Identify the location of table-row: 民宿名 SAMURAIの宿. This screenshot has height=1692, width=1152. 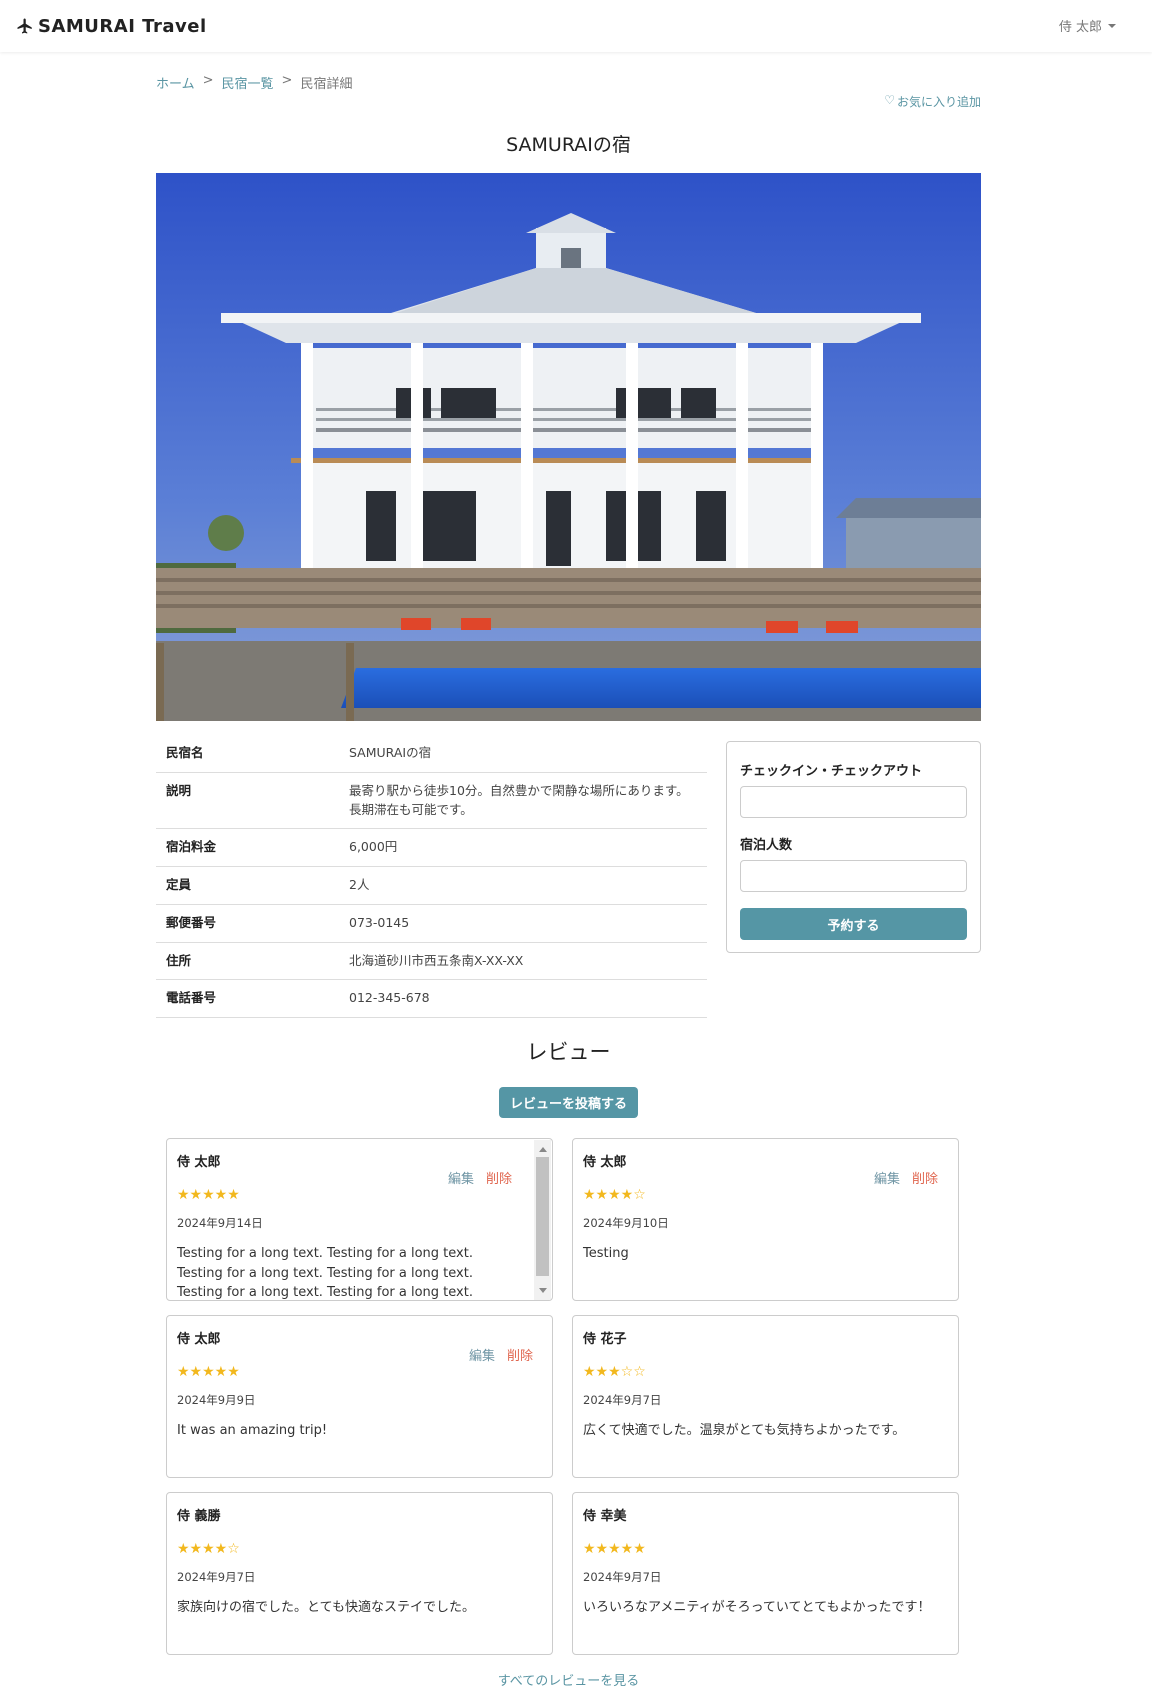
(431, 754).